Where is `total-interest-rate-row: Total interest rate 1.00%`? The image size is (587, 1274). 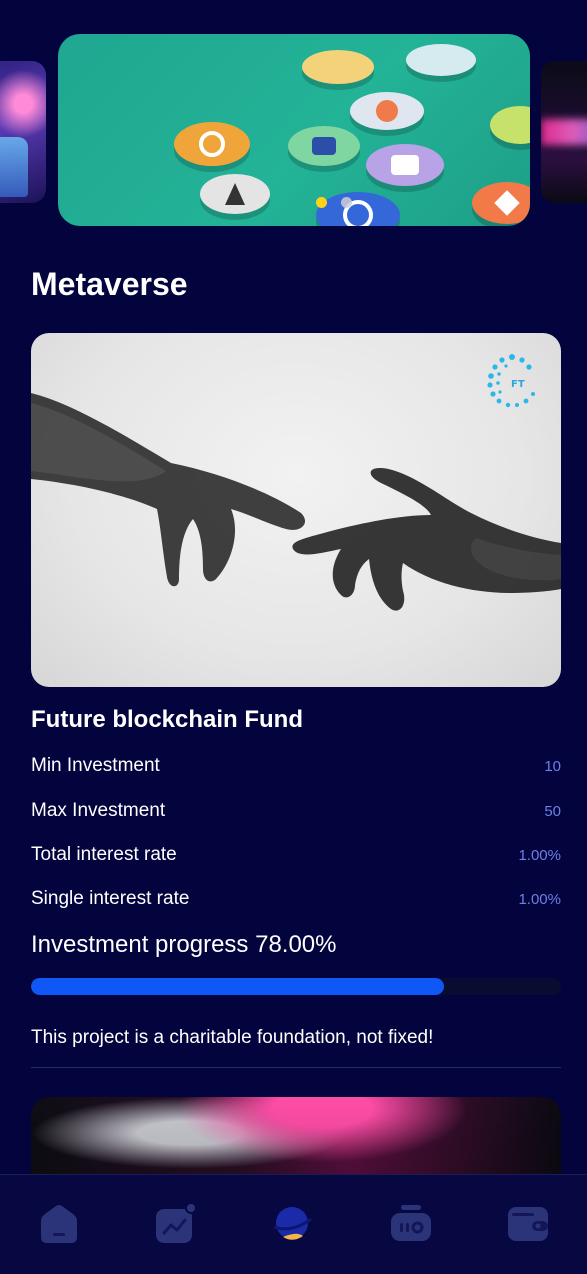 total-interest-rate-row: Total interest rate 1.00% is located at coordinates (296, 855).